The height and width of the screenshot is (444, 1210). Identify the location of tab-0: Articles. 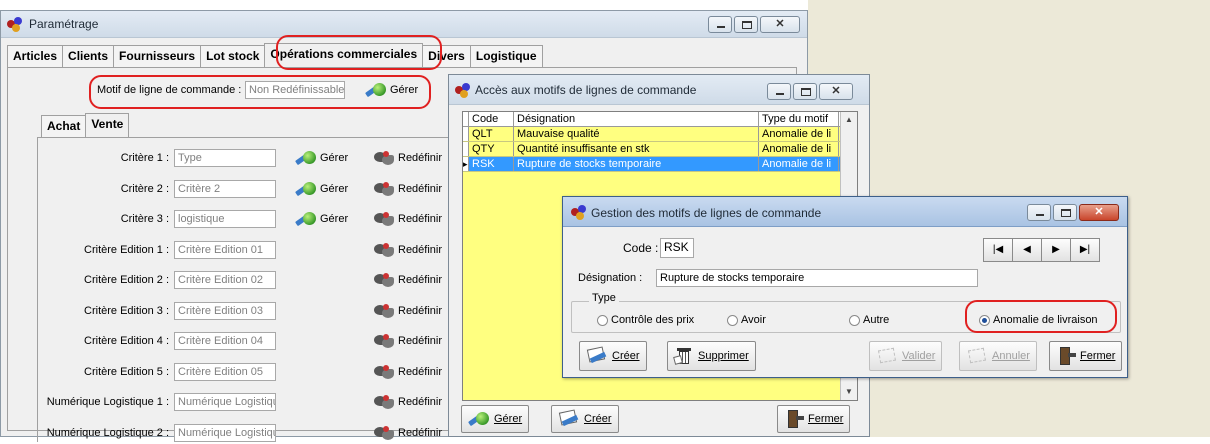
(35, 56).